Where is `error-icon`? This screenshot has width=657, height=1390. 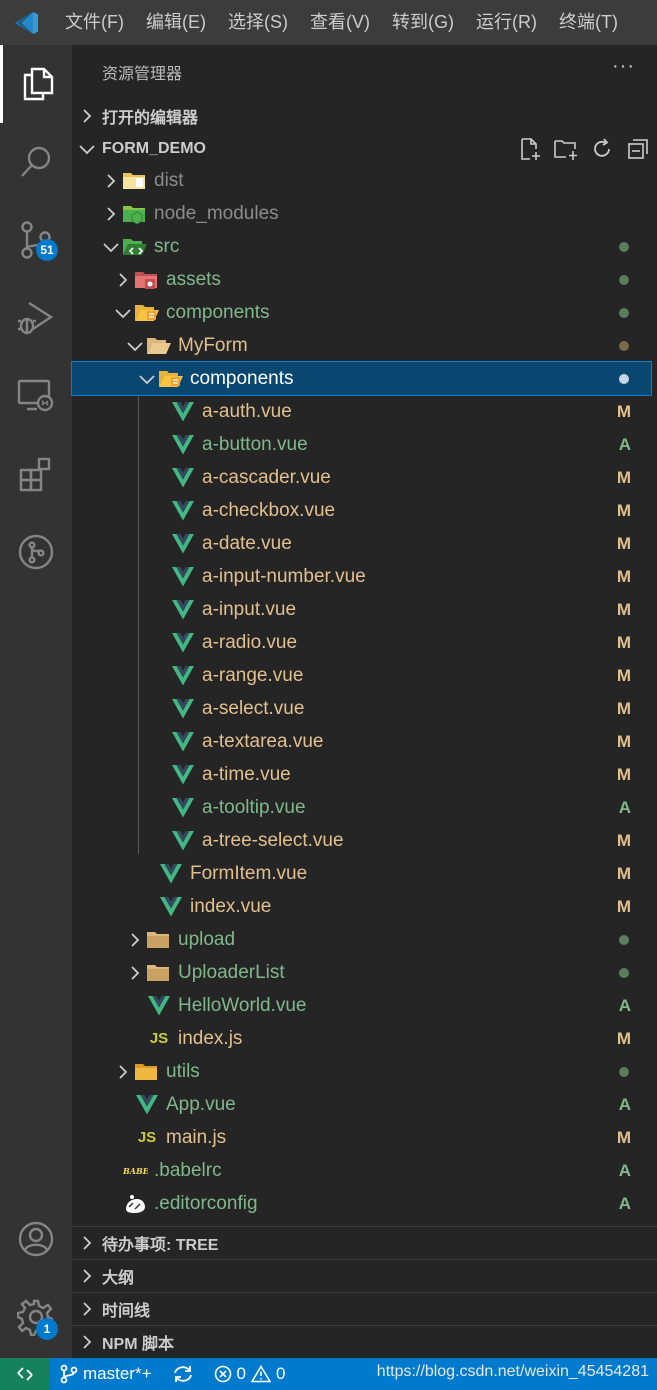 error-icon is located at coordinates (222, 1374).